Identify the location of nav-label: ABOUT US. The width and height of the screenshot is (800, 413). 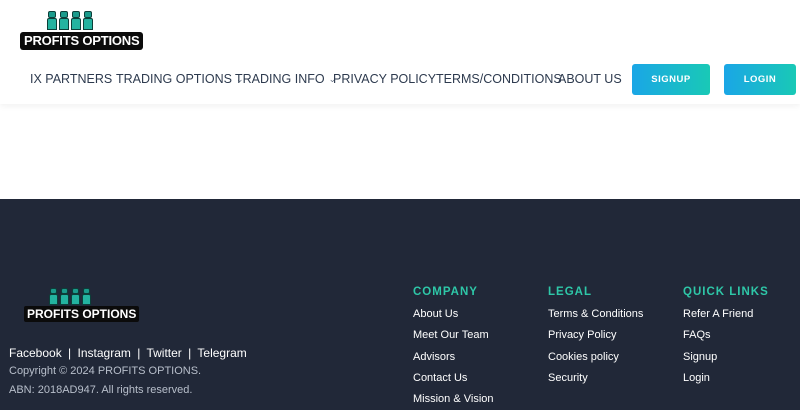
(590, 79).